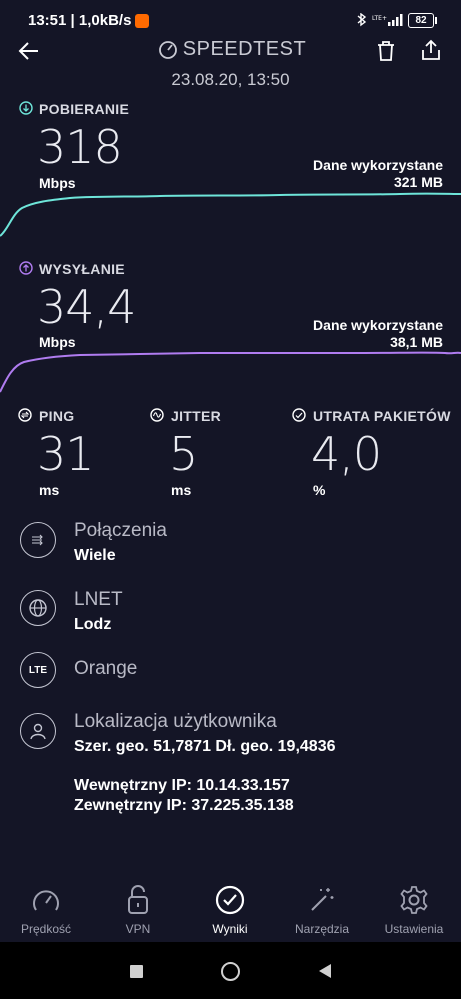 This screenshot has height=999, width=461. I want to click on upload-label: WYSYŁANIE, so click(82, 269).